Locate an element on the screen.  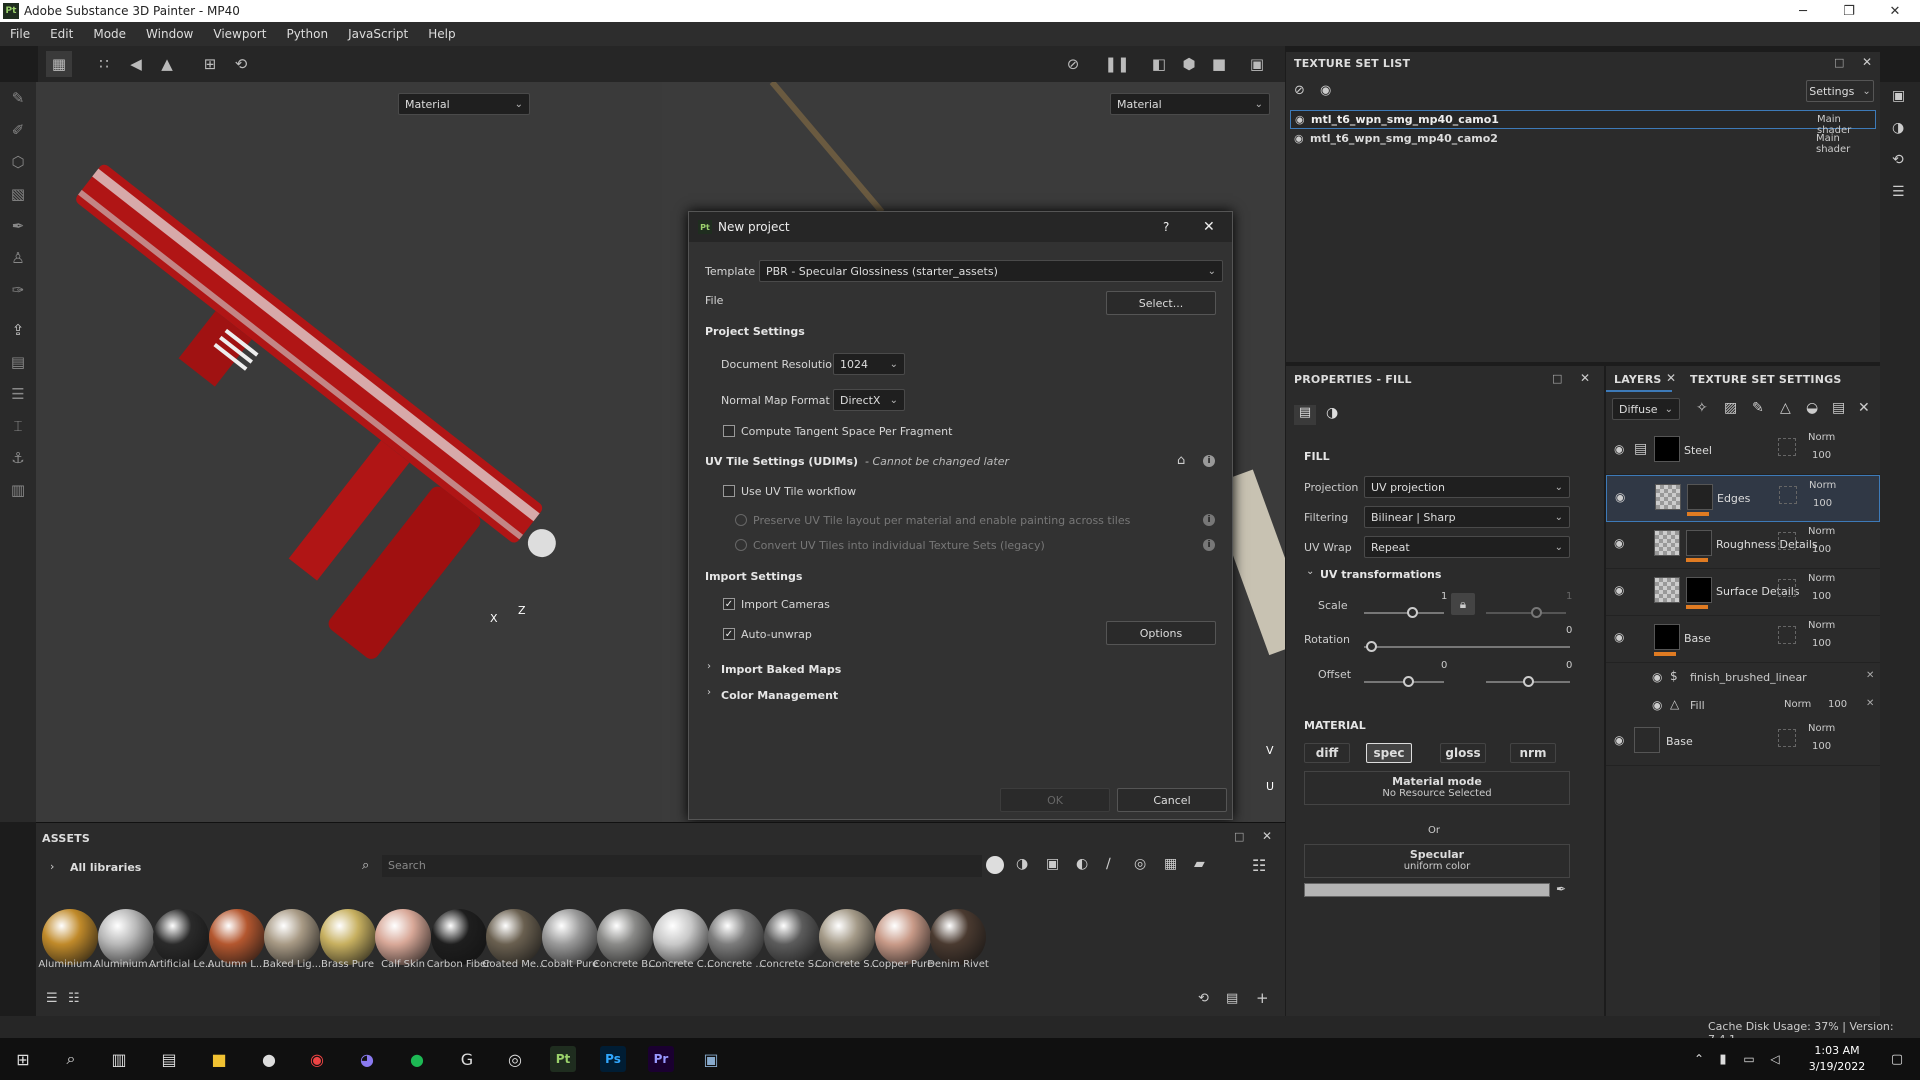
tab-texture-set-settings: TEXTURE SET SETTINGS is located at coordinates (1765, 379).